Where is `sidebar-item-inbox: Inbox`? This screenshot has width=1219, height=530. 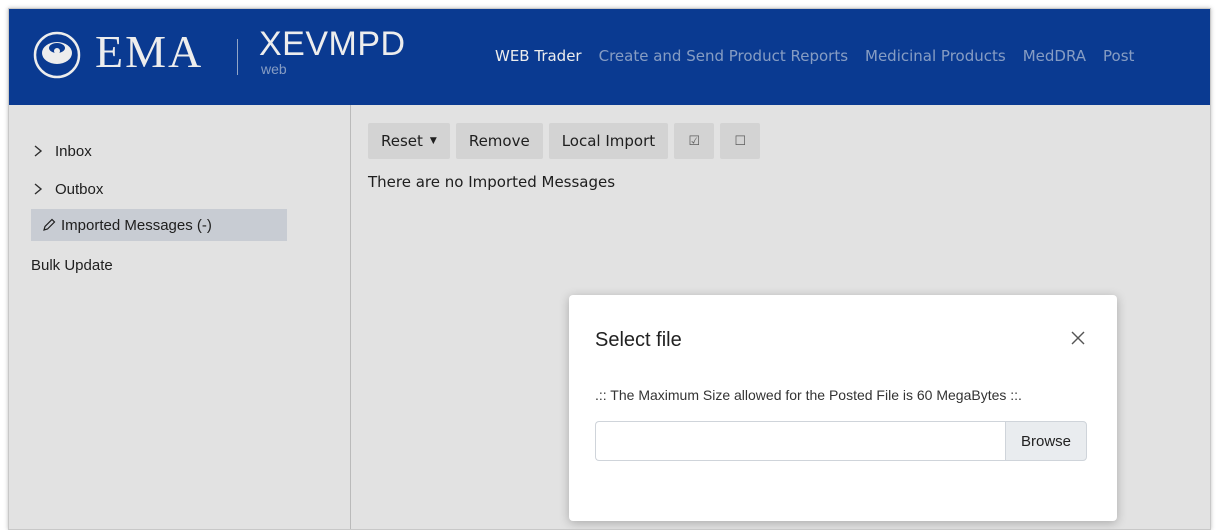
sidebar-item-inbox: Inbox is located at coordinates (61, 151).